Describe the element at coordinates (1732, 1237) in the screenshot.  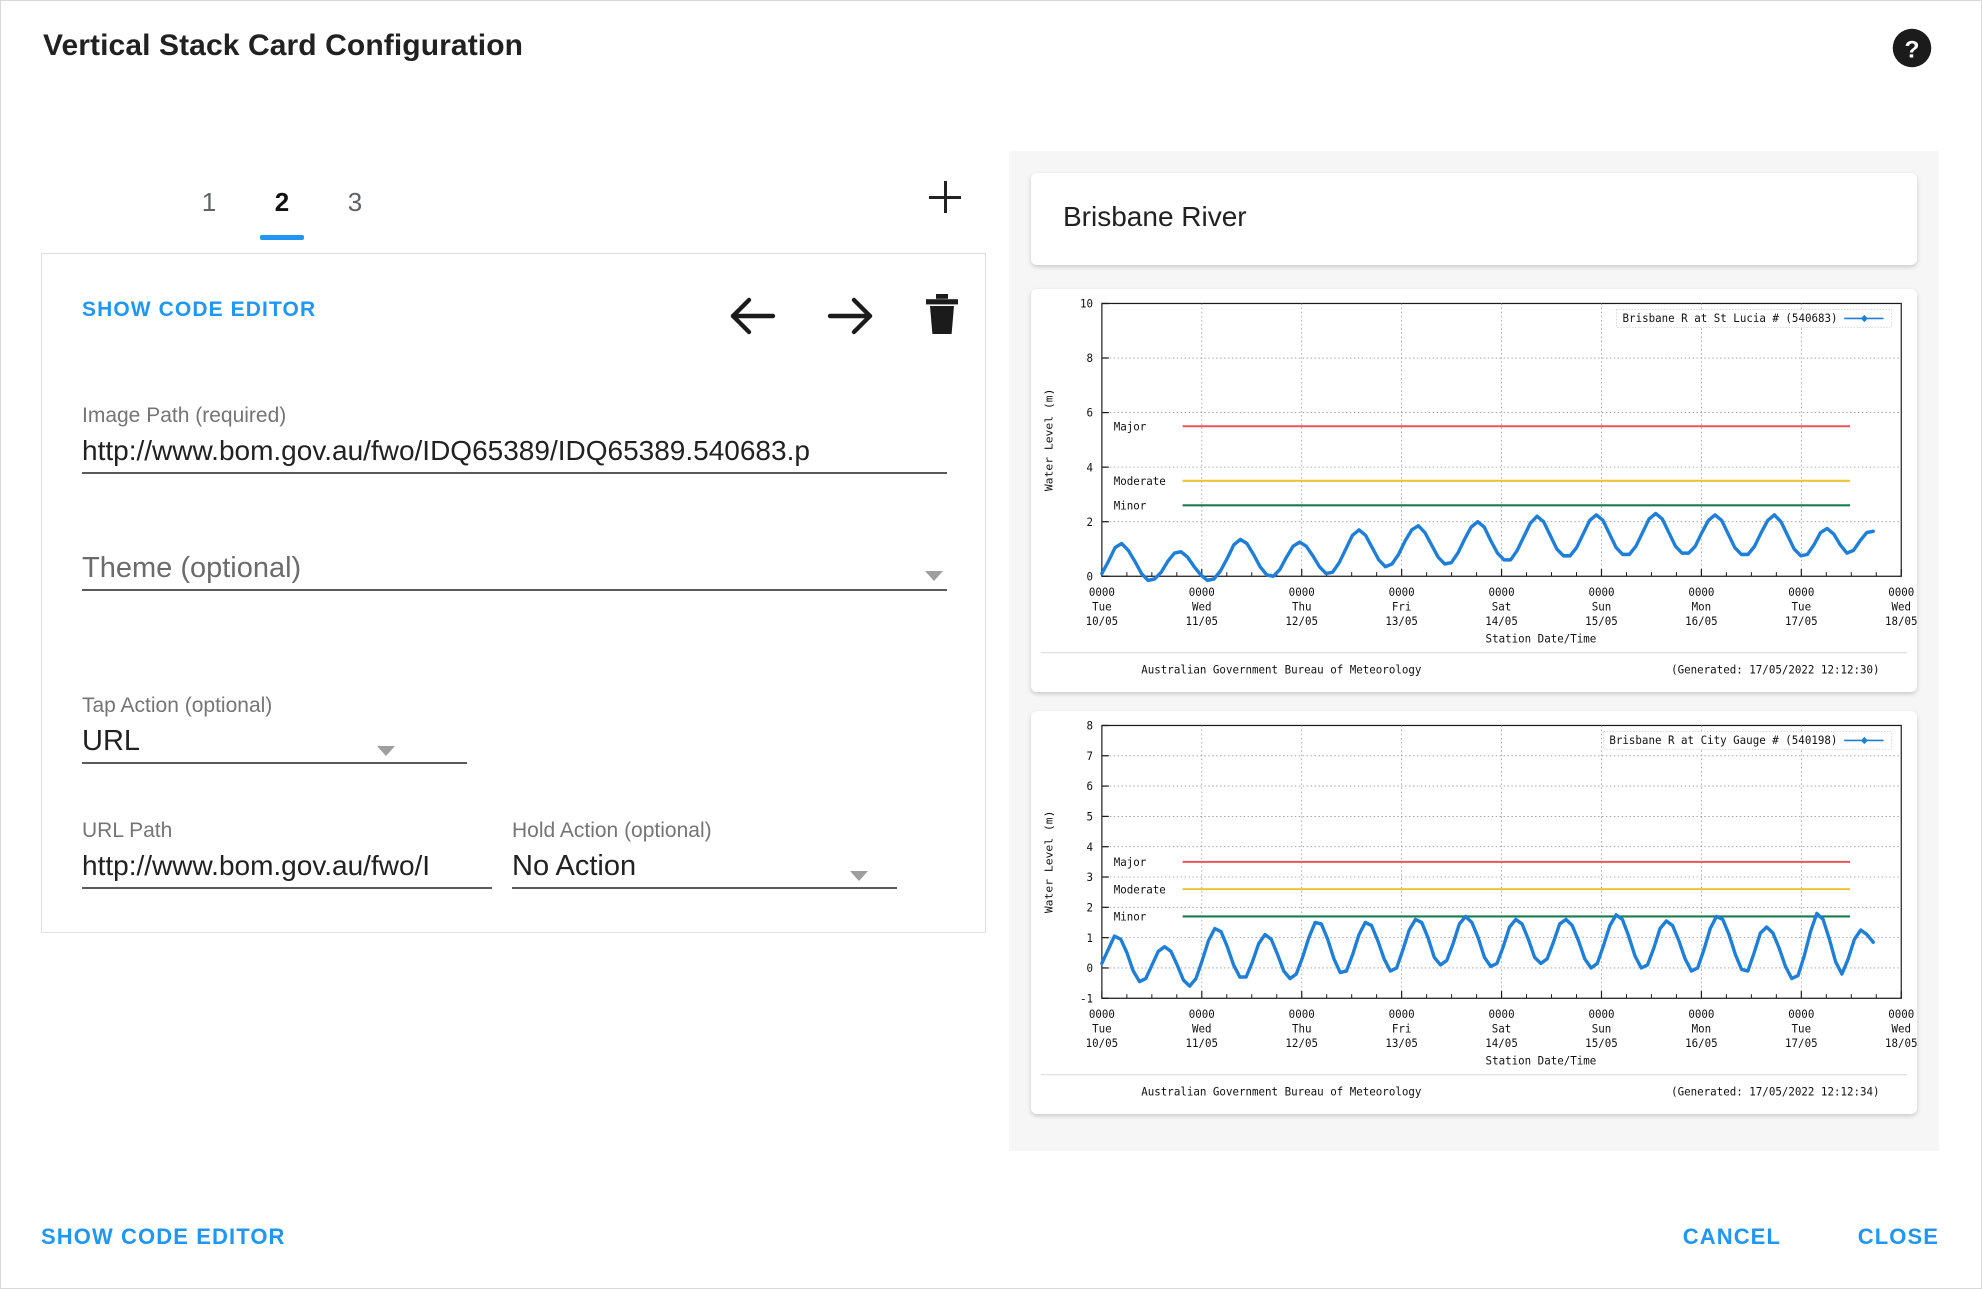
I see `cancel-button: CANCEL` at that location.